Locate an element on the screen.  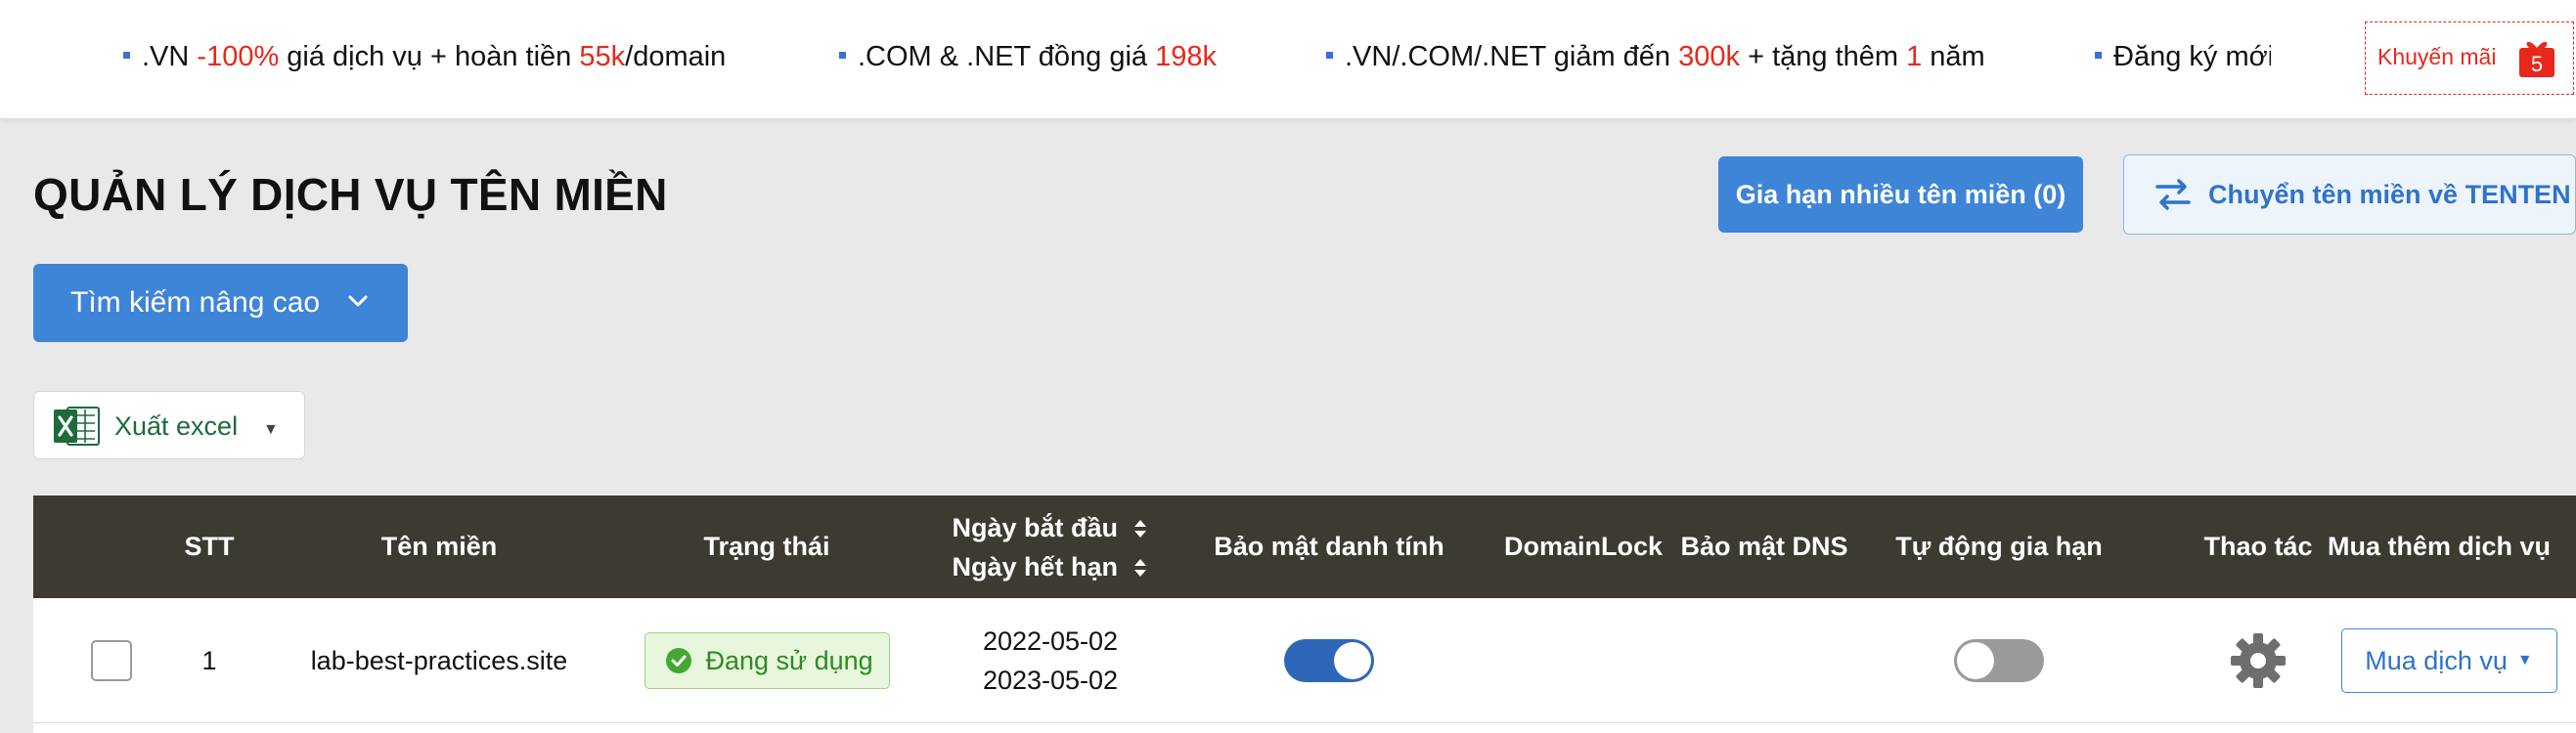
row-buy-cell: Mua dịch vụ ▼ is located at coordinates (2449, 660).